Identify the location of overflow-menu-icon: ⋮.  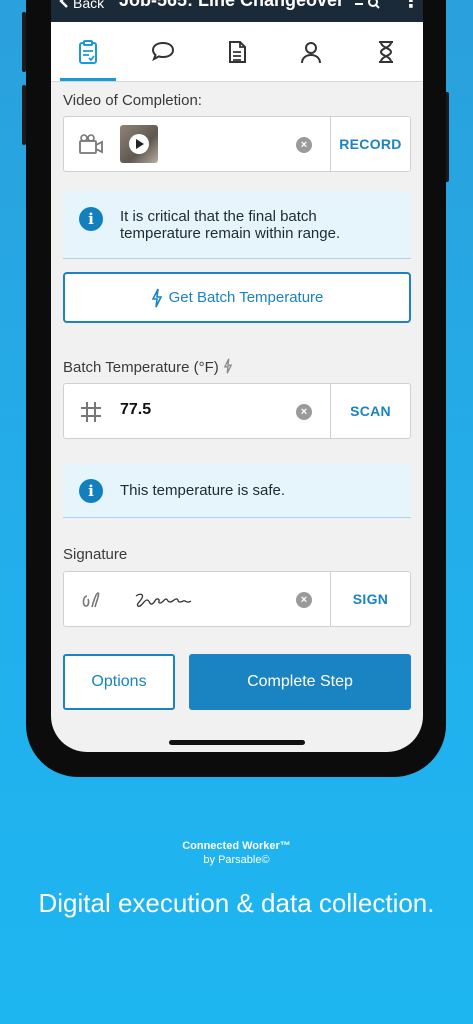
(411, 6).